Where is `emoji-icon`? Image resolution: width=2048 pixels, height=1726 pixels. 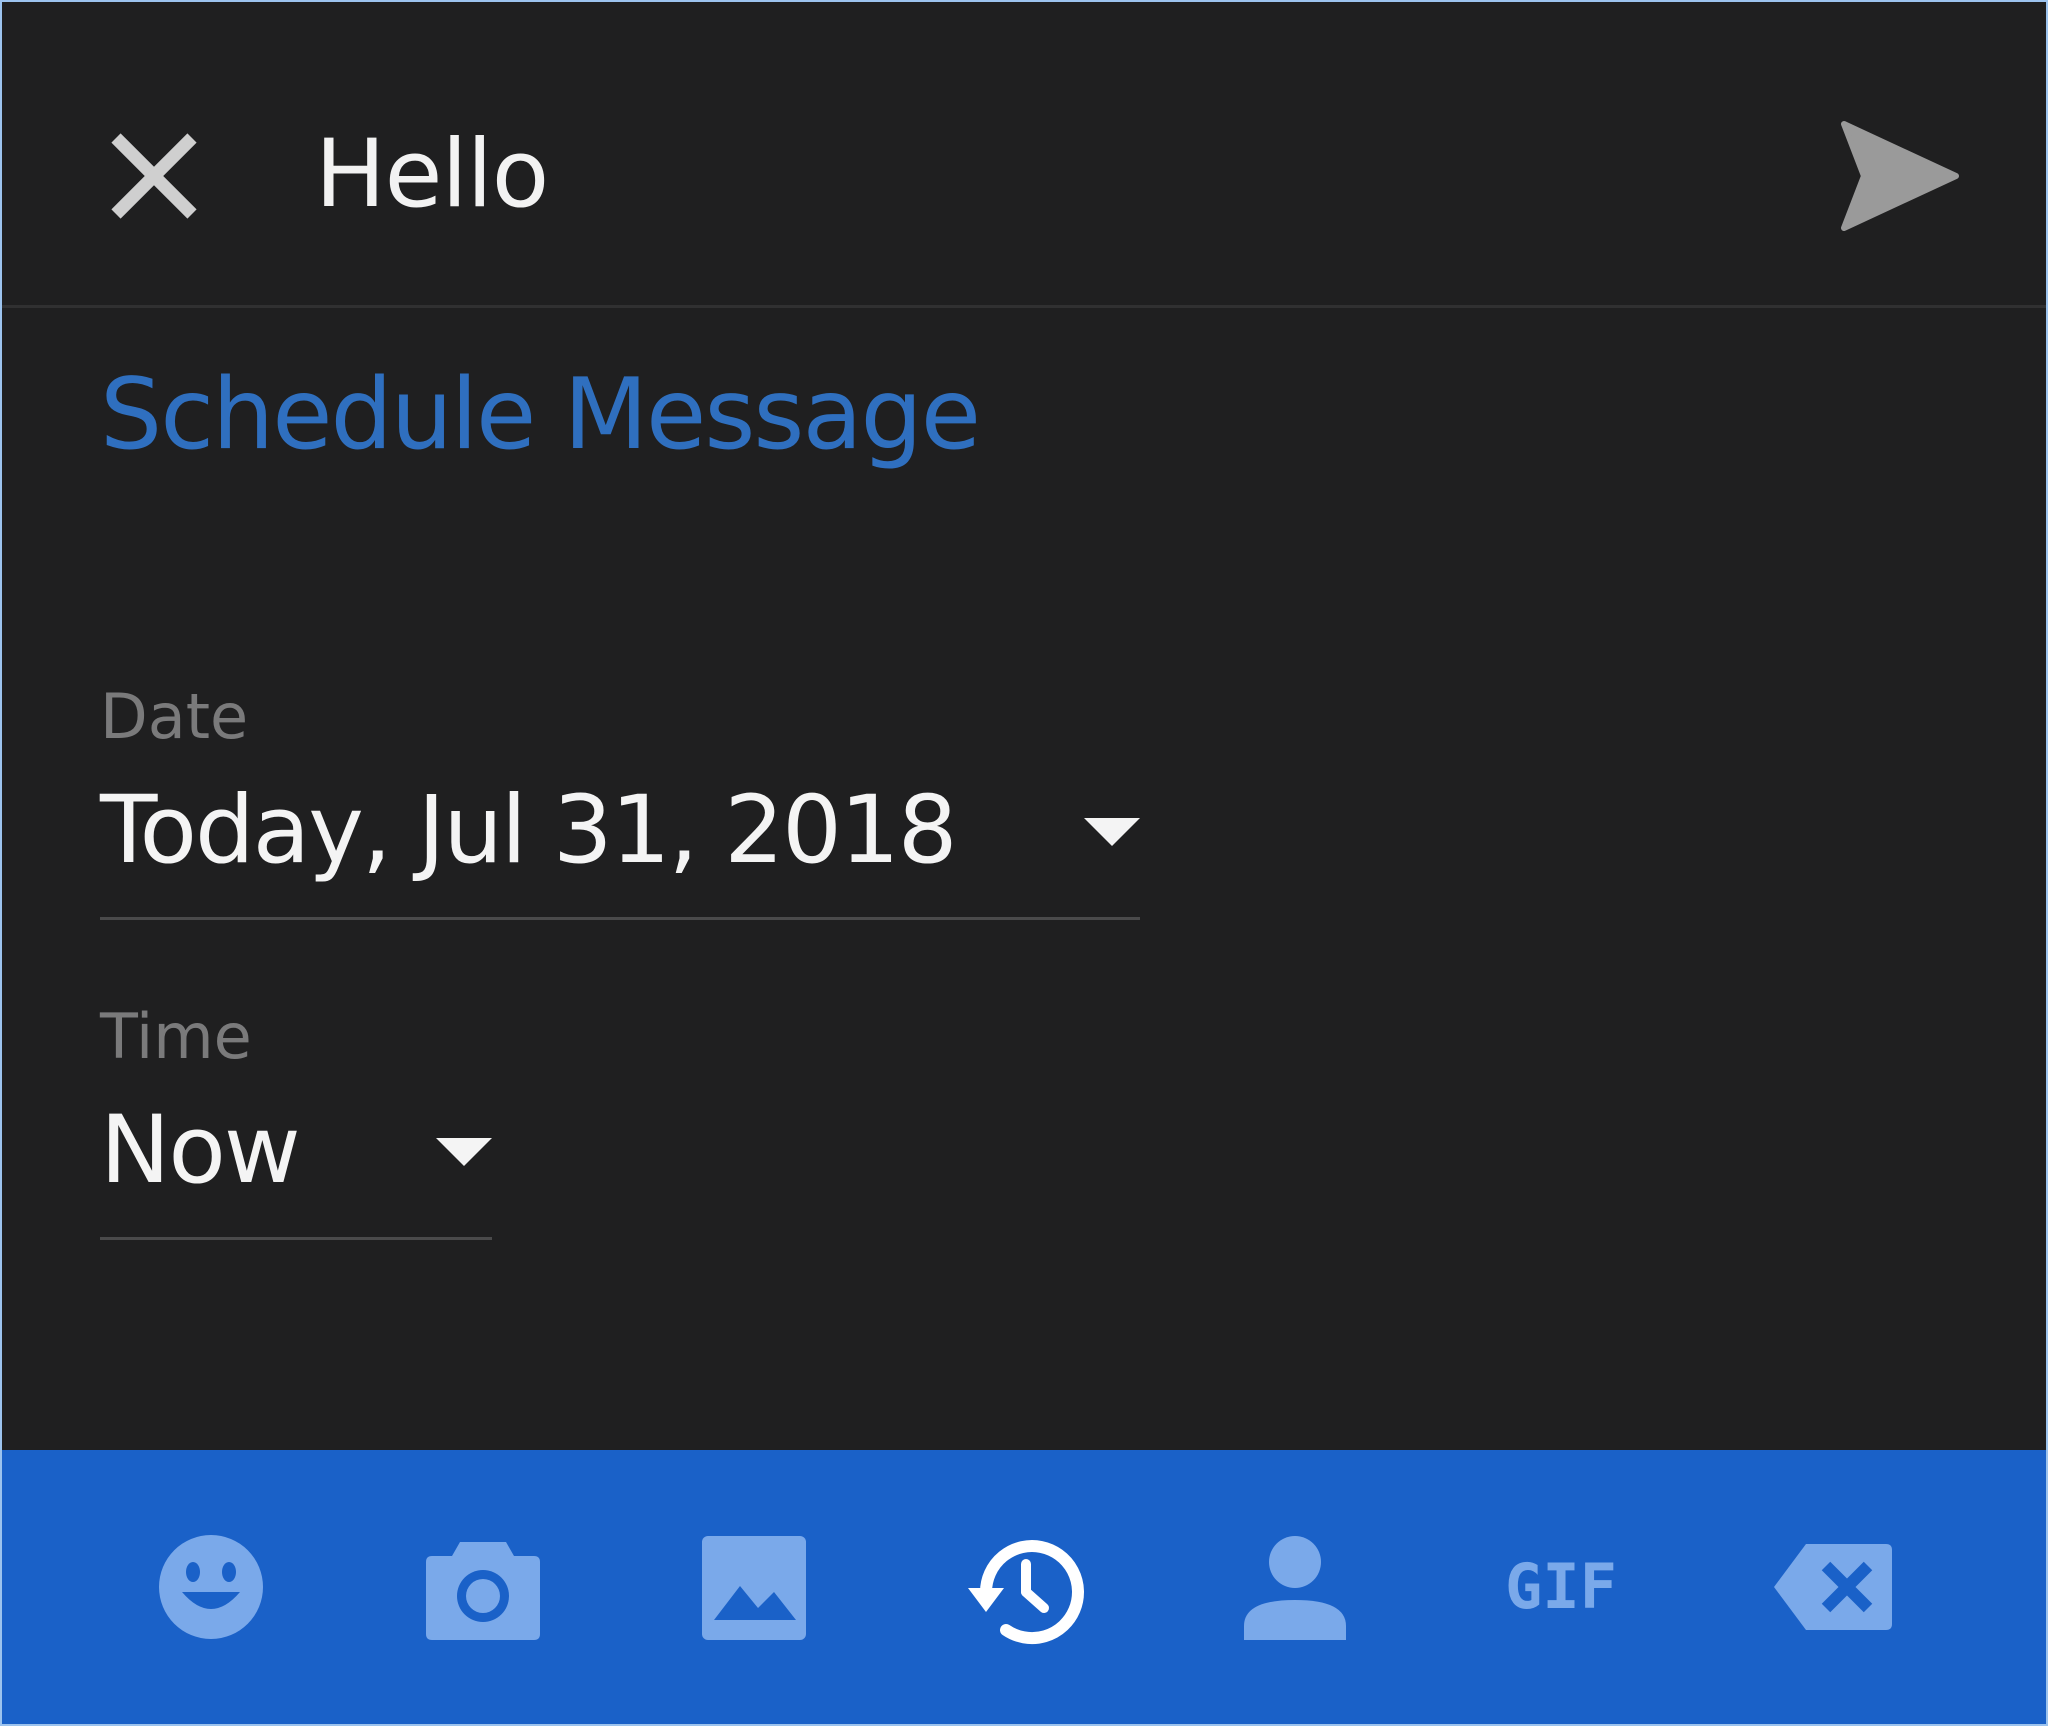 emoji-icon is located at coordinates (211, 1587).